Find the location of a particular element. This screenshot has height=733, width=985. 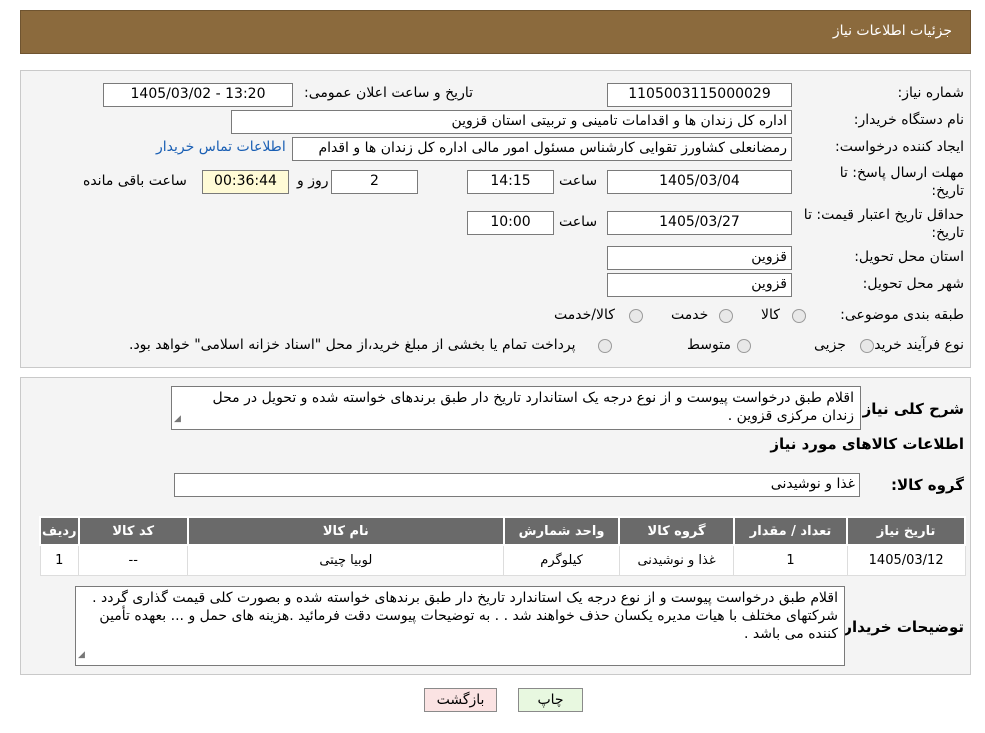

remaining-label: ساعت باقی مانده is located at coordinates (135, 181).